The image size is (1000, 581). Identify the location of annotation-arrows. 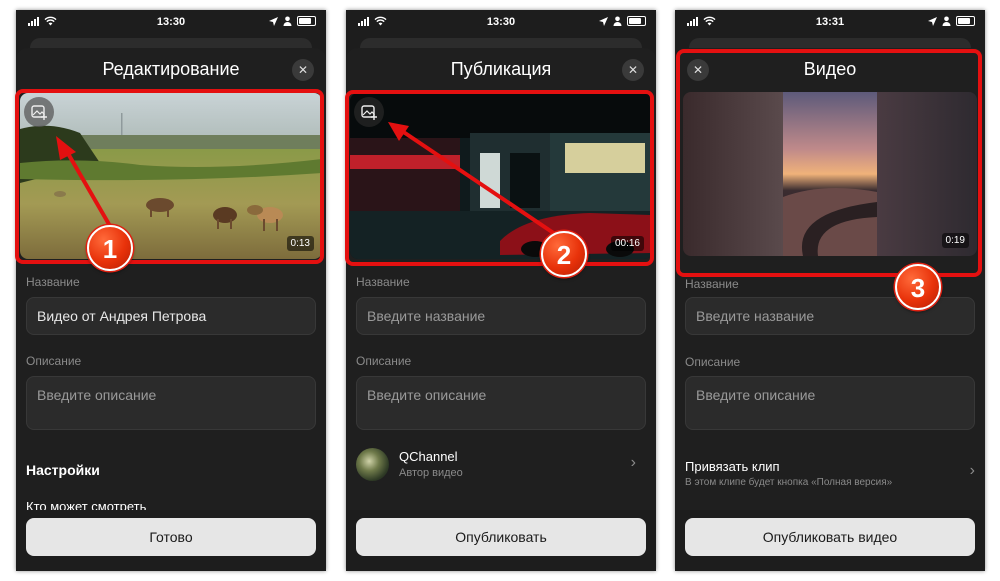
(308, 180).